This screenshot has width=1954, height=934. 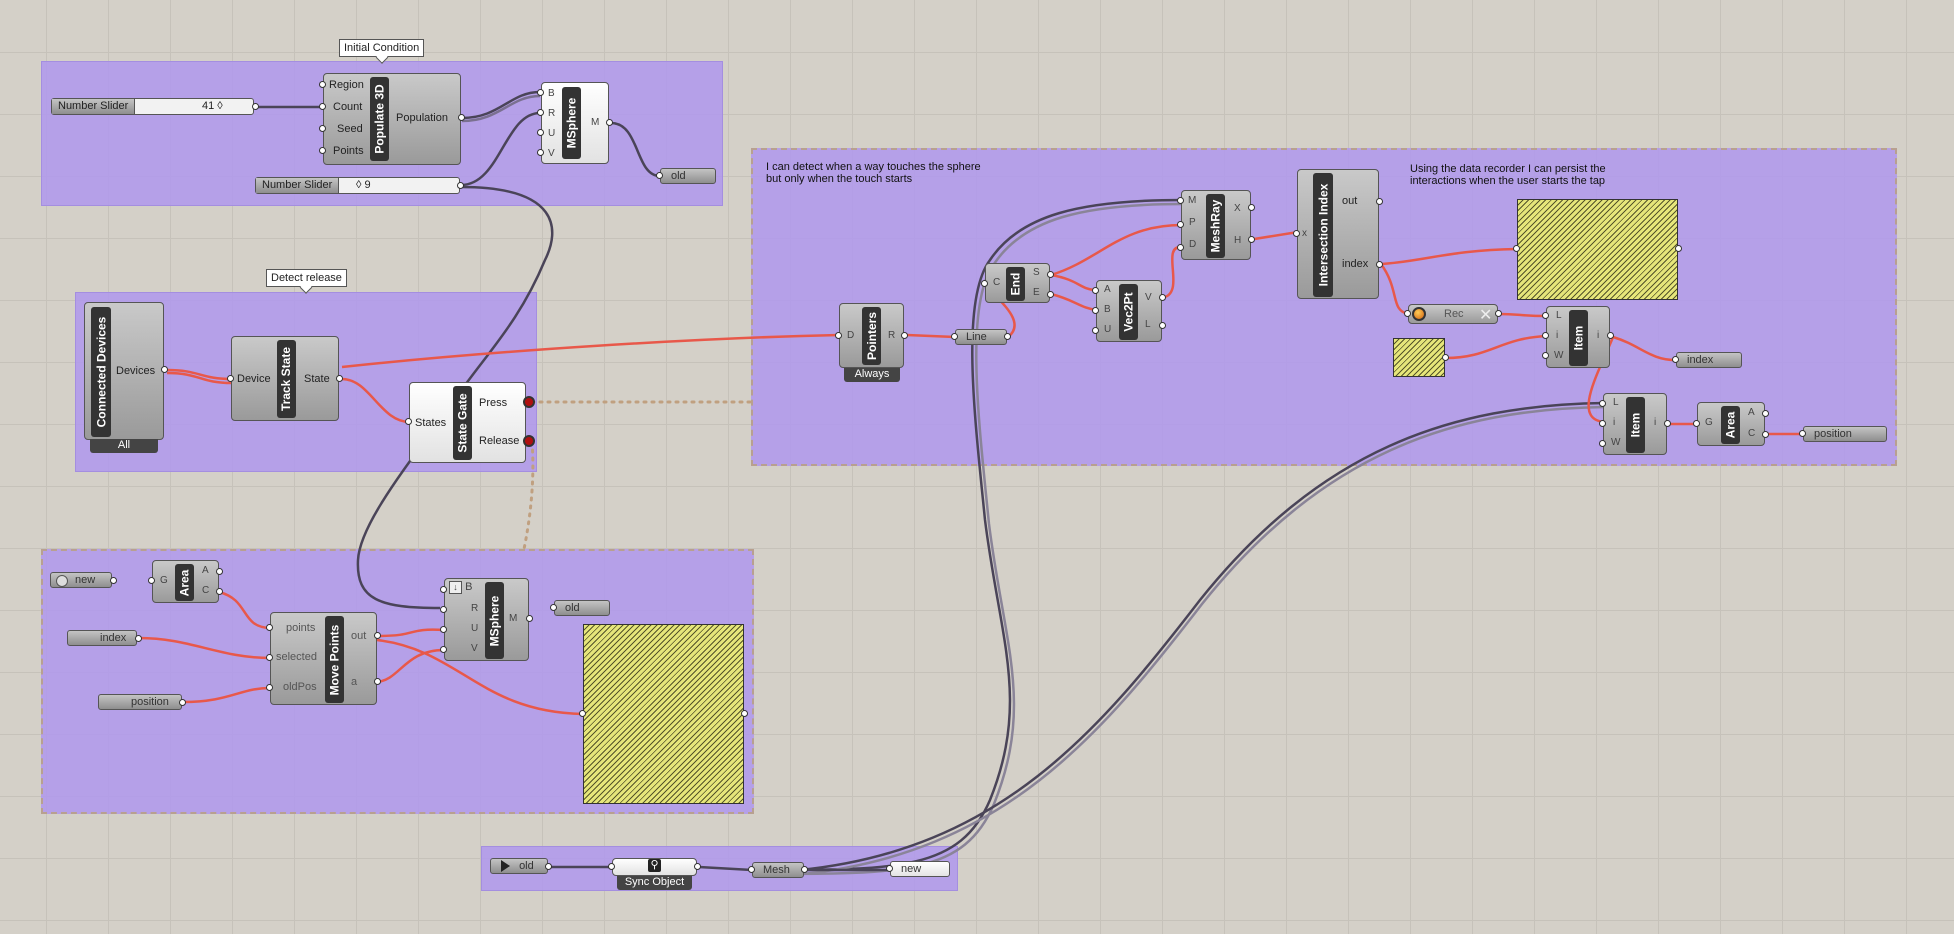 What do you see at coordinates (1129, 311) in the screenshot?
I see `vec2pt-component: A B U Vec2Pt V L` at bounding box center [1129, 311].